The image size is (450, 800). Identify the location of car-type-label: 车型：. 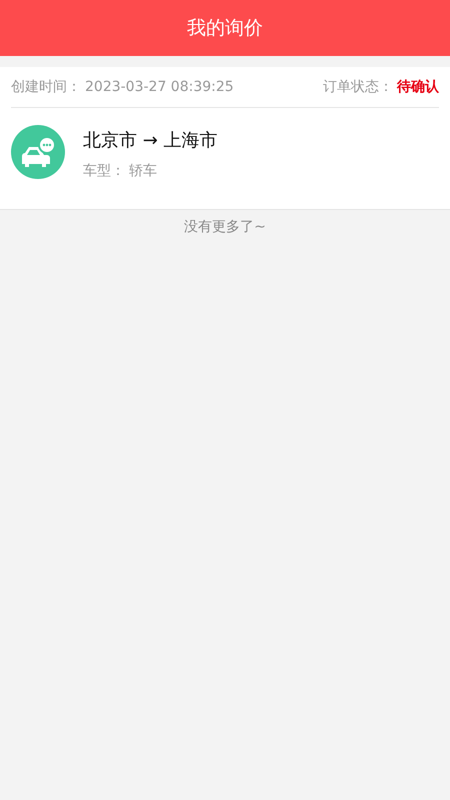
(104, 171).